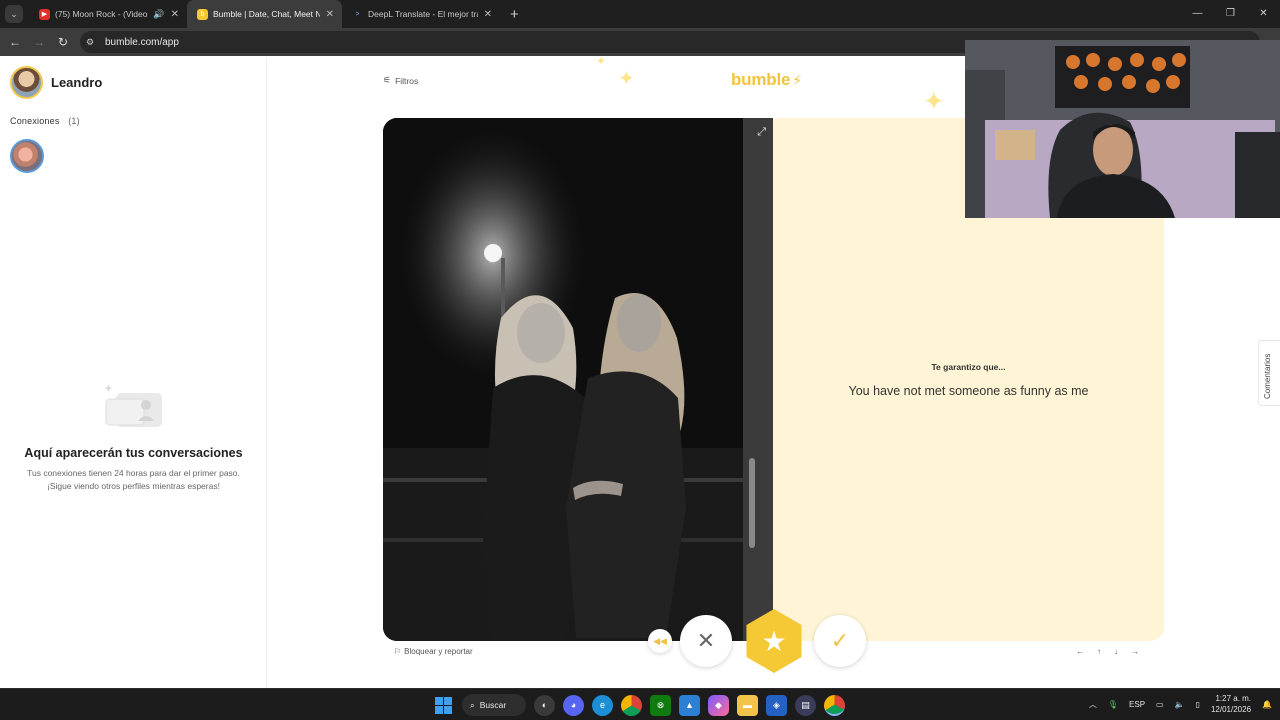 Image resolution: width=1280 pixels, height=720 pixels. I want to click on window-controls: — ❐ ✕, so click(1230, 14).